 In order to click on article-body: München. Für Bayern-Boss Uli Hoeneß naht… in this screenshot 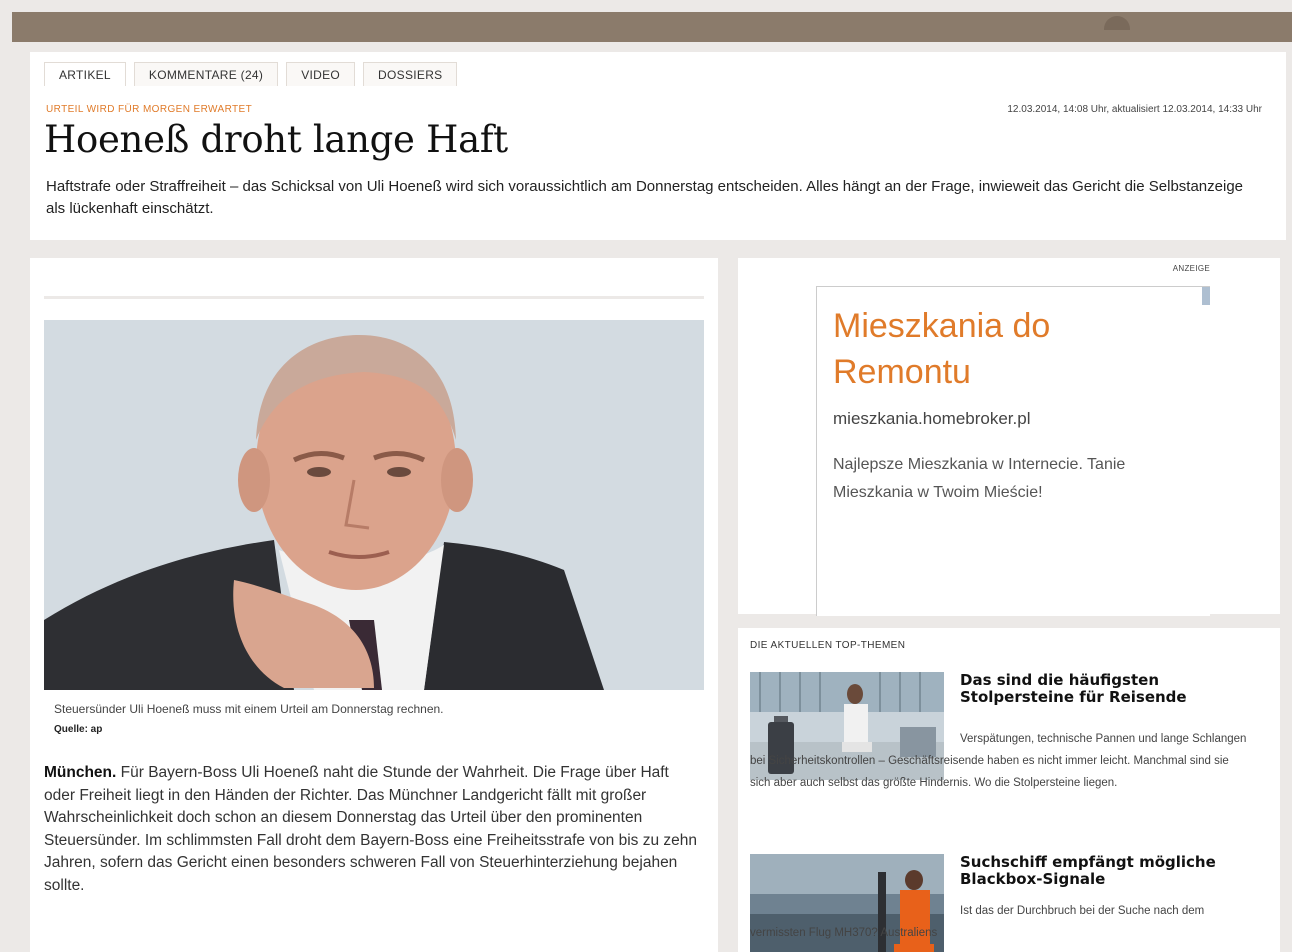, I will do `click(374, 829)`.